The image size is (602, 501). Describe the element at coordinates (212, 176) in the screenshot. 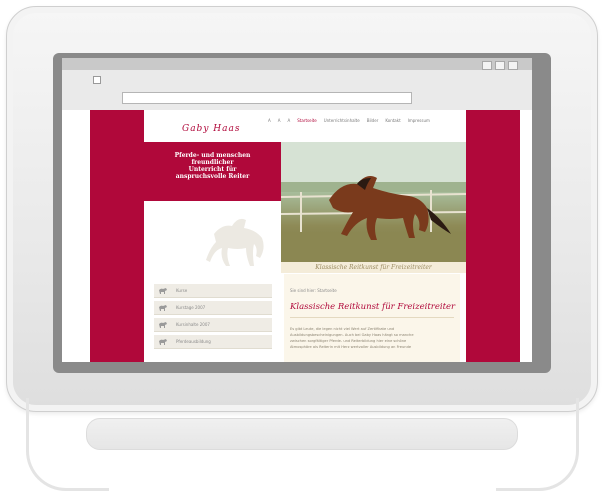

I see `tagline-line: anspruchsvolle Reiter` at that location.